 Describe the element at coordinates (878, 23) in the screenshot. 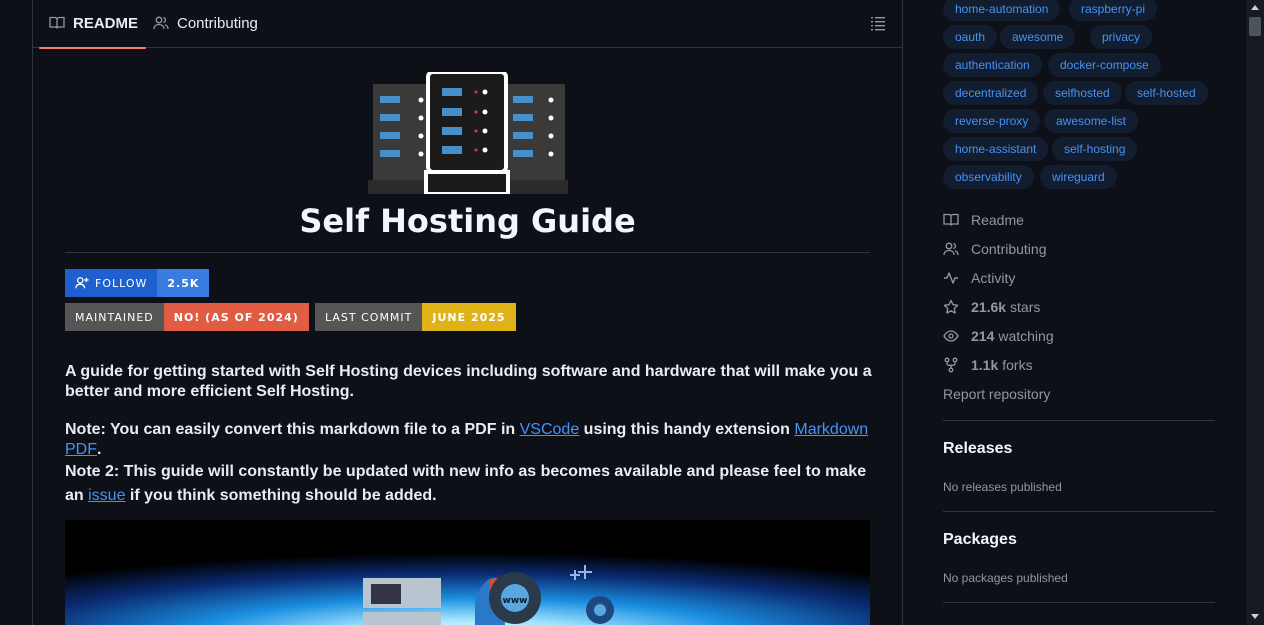

I see `outline-list-icon` at that location.